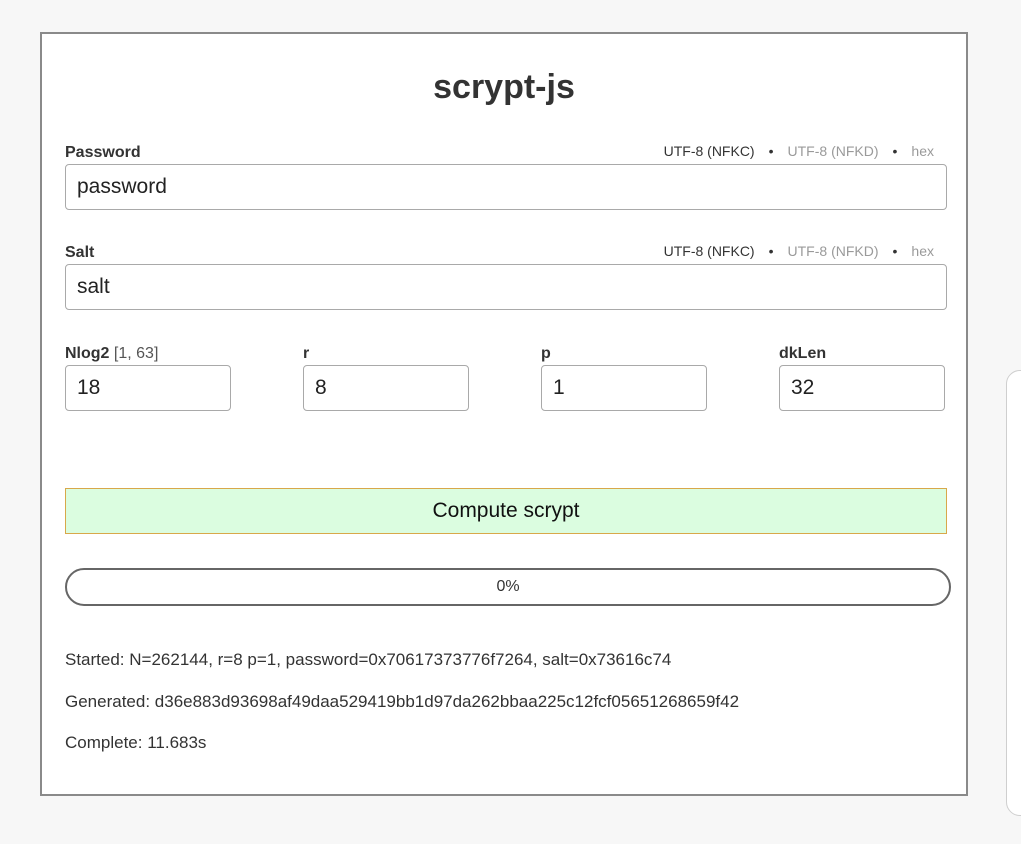 Image resolution: width=1021 pixels, height=844 pixels. What do you see at coordinates (862, 388) in the screenshot?
I see `dklen-input` at bounding box center [862, 388].